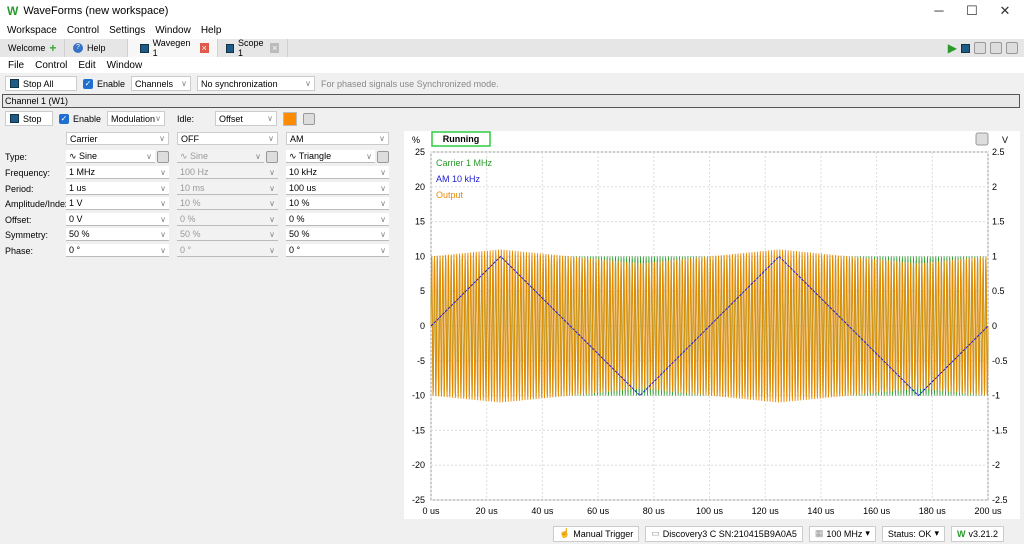 This screenshot has height=544, width=1024. What do you see at coordinates (512, 30) in the screenshot?
I see `menu-bar: Workspace Control Settings Window Help` at bounding box center [512, 30].